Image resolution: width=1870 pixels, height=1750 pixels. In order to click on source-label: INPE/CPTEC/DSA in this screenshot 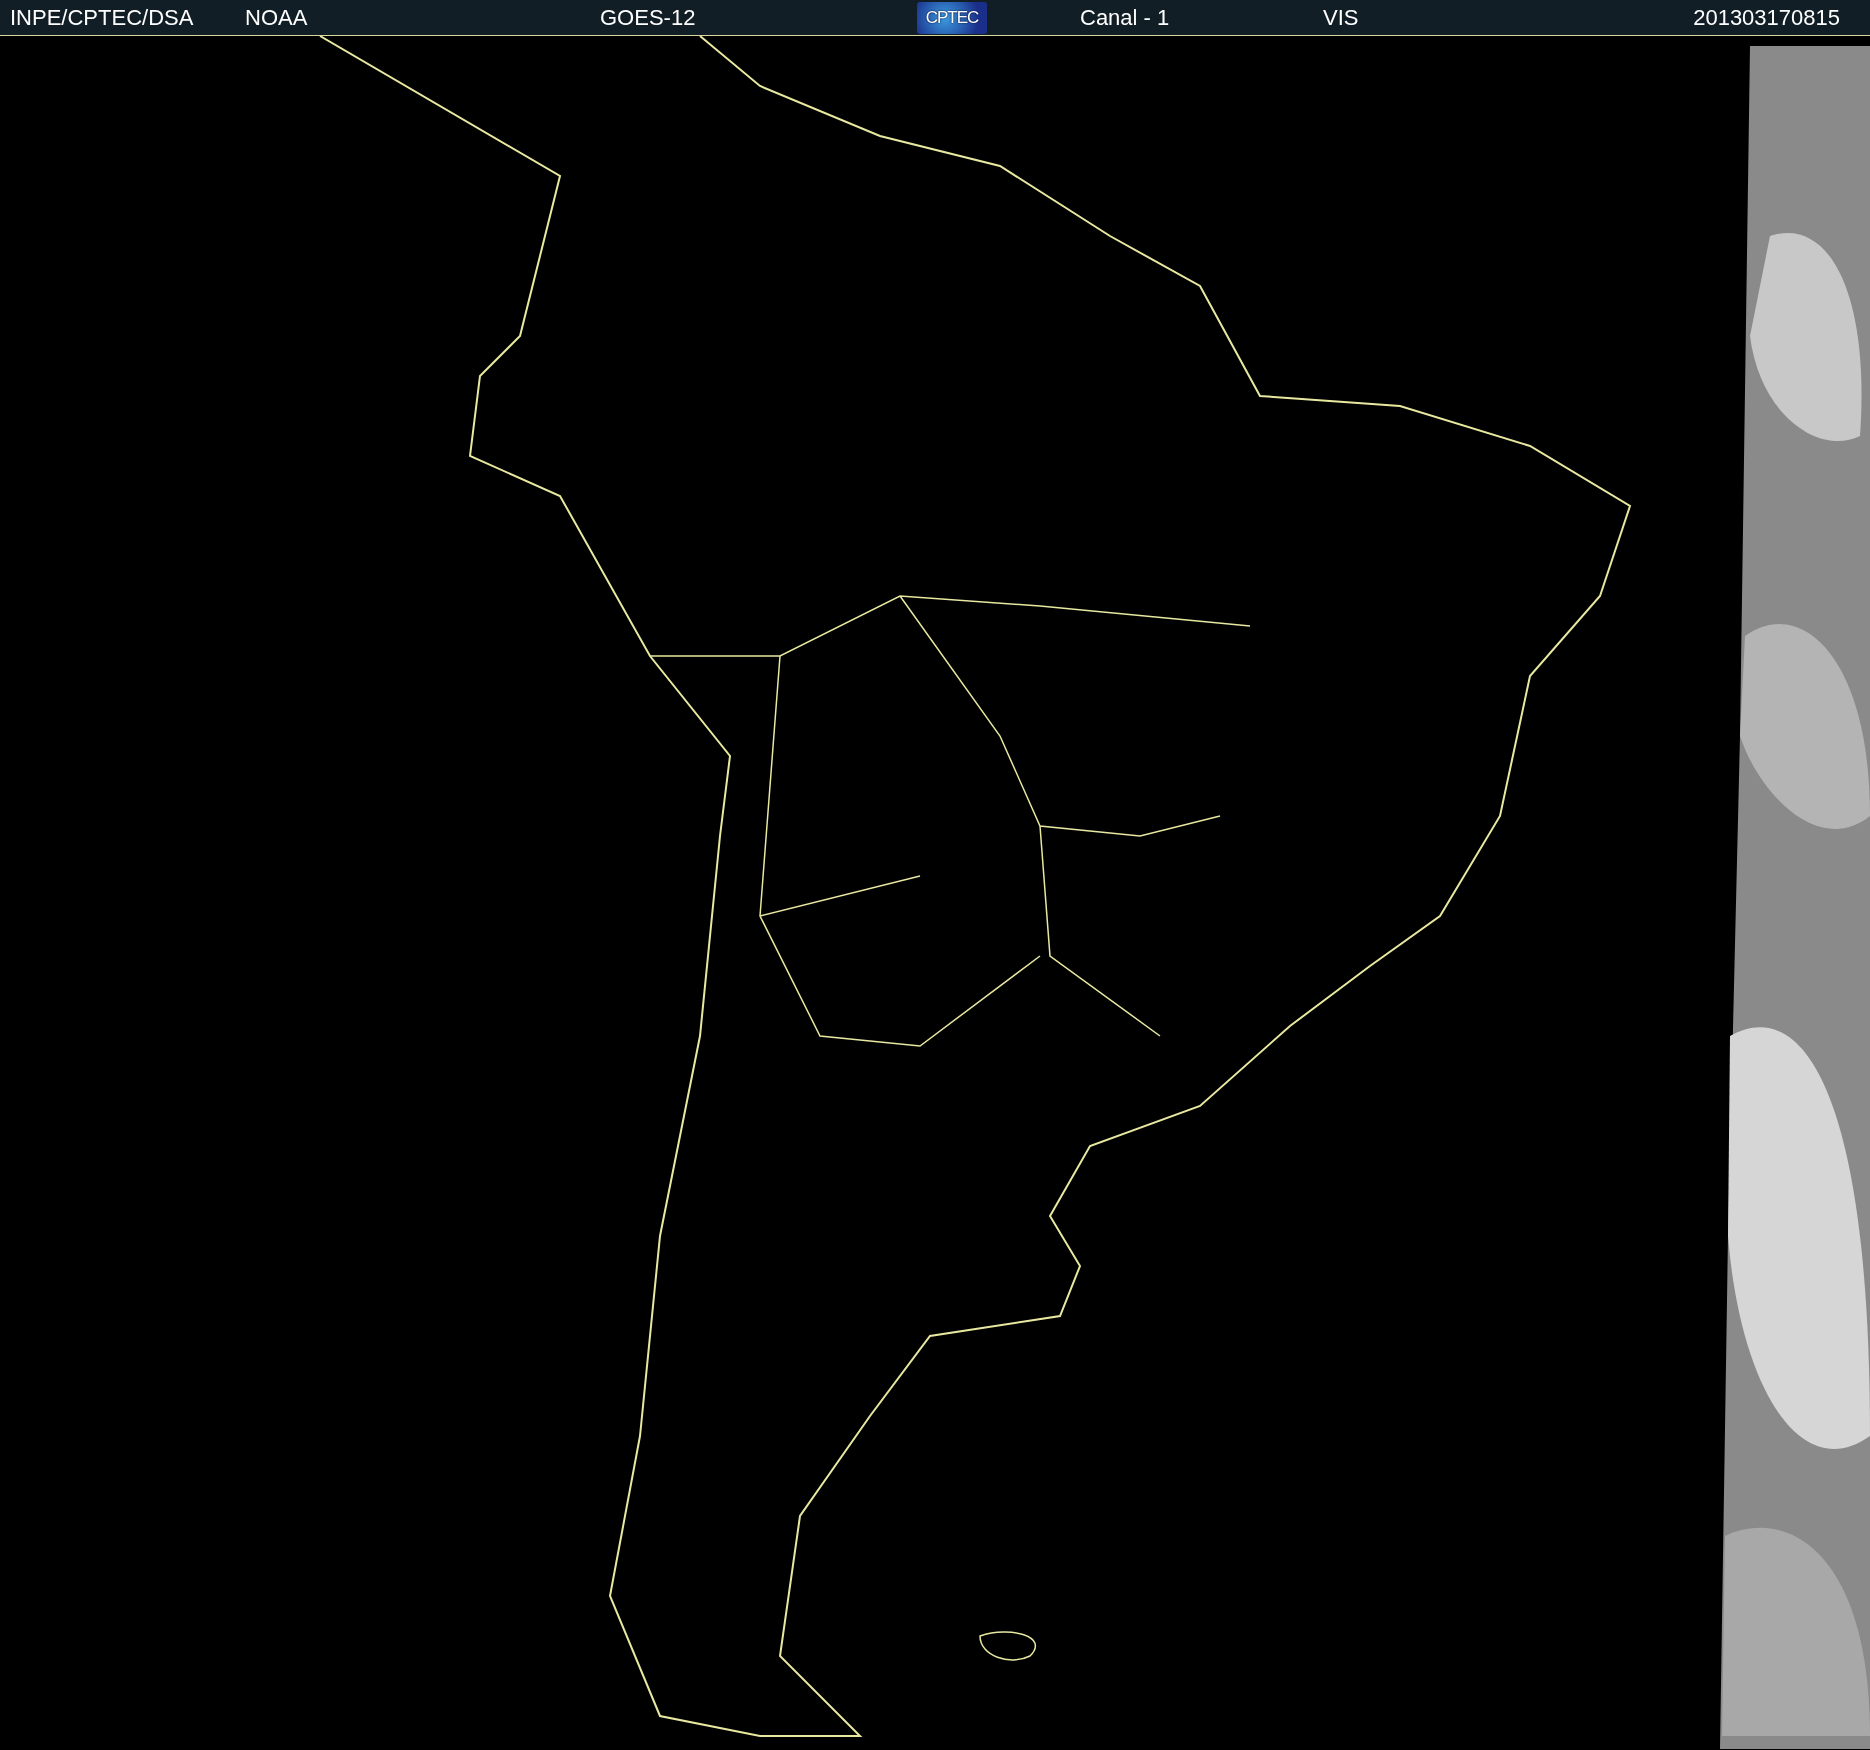, I will do `click(102, 18)`.